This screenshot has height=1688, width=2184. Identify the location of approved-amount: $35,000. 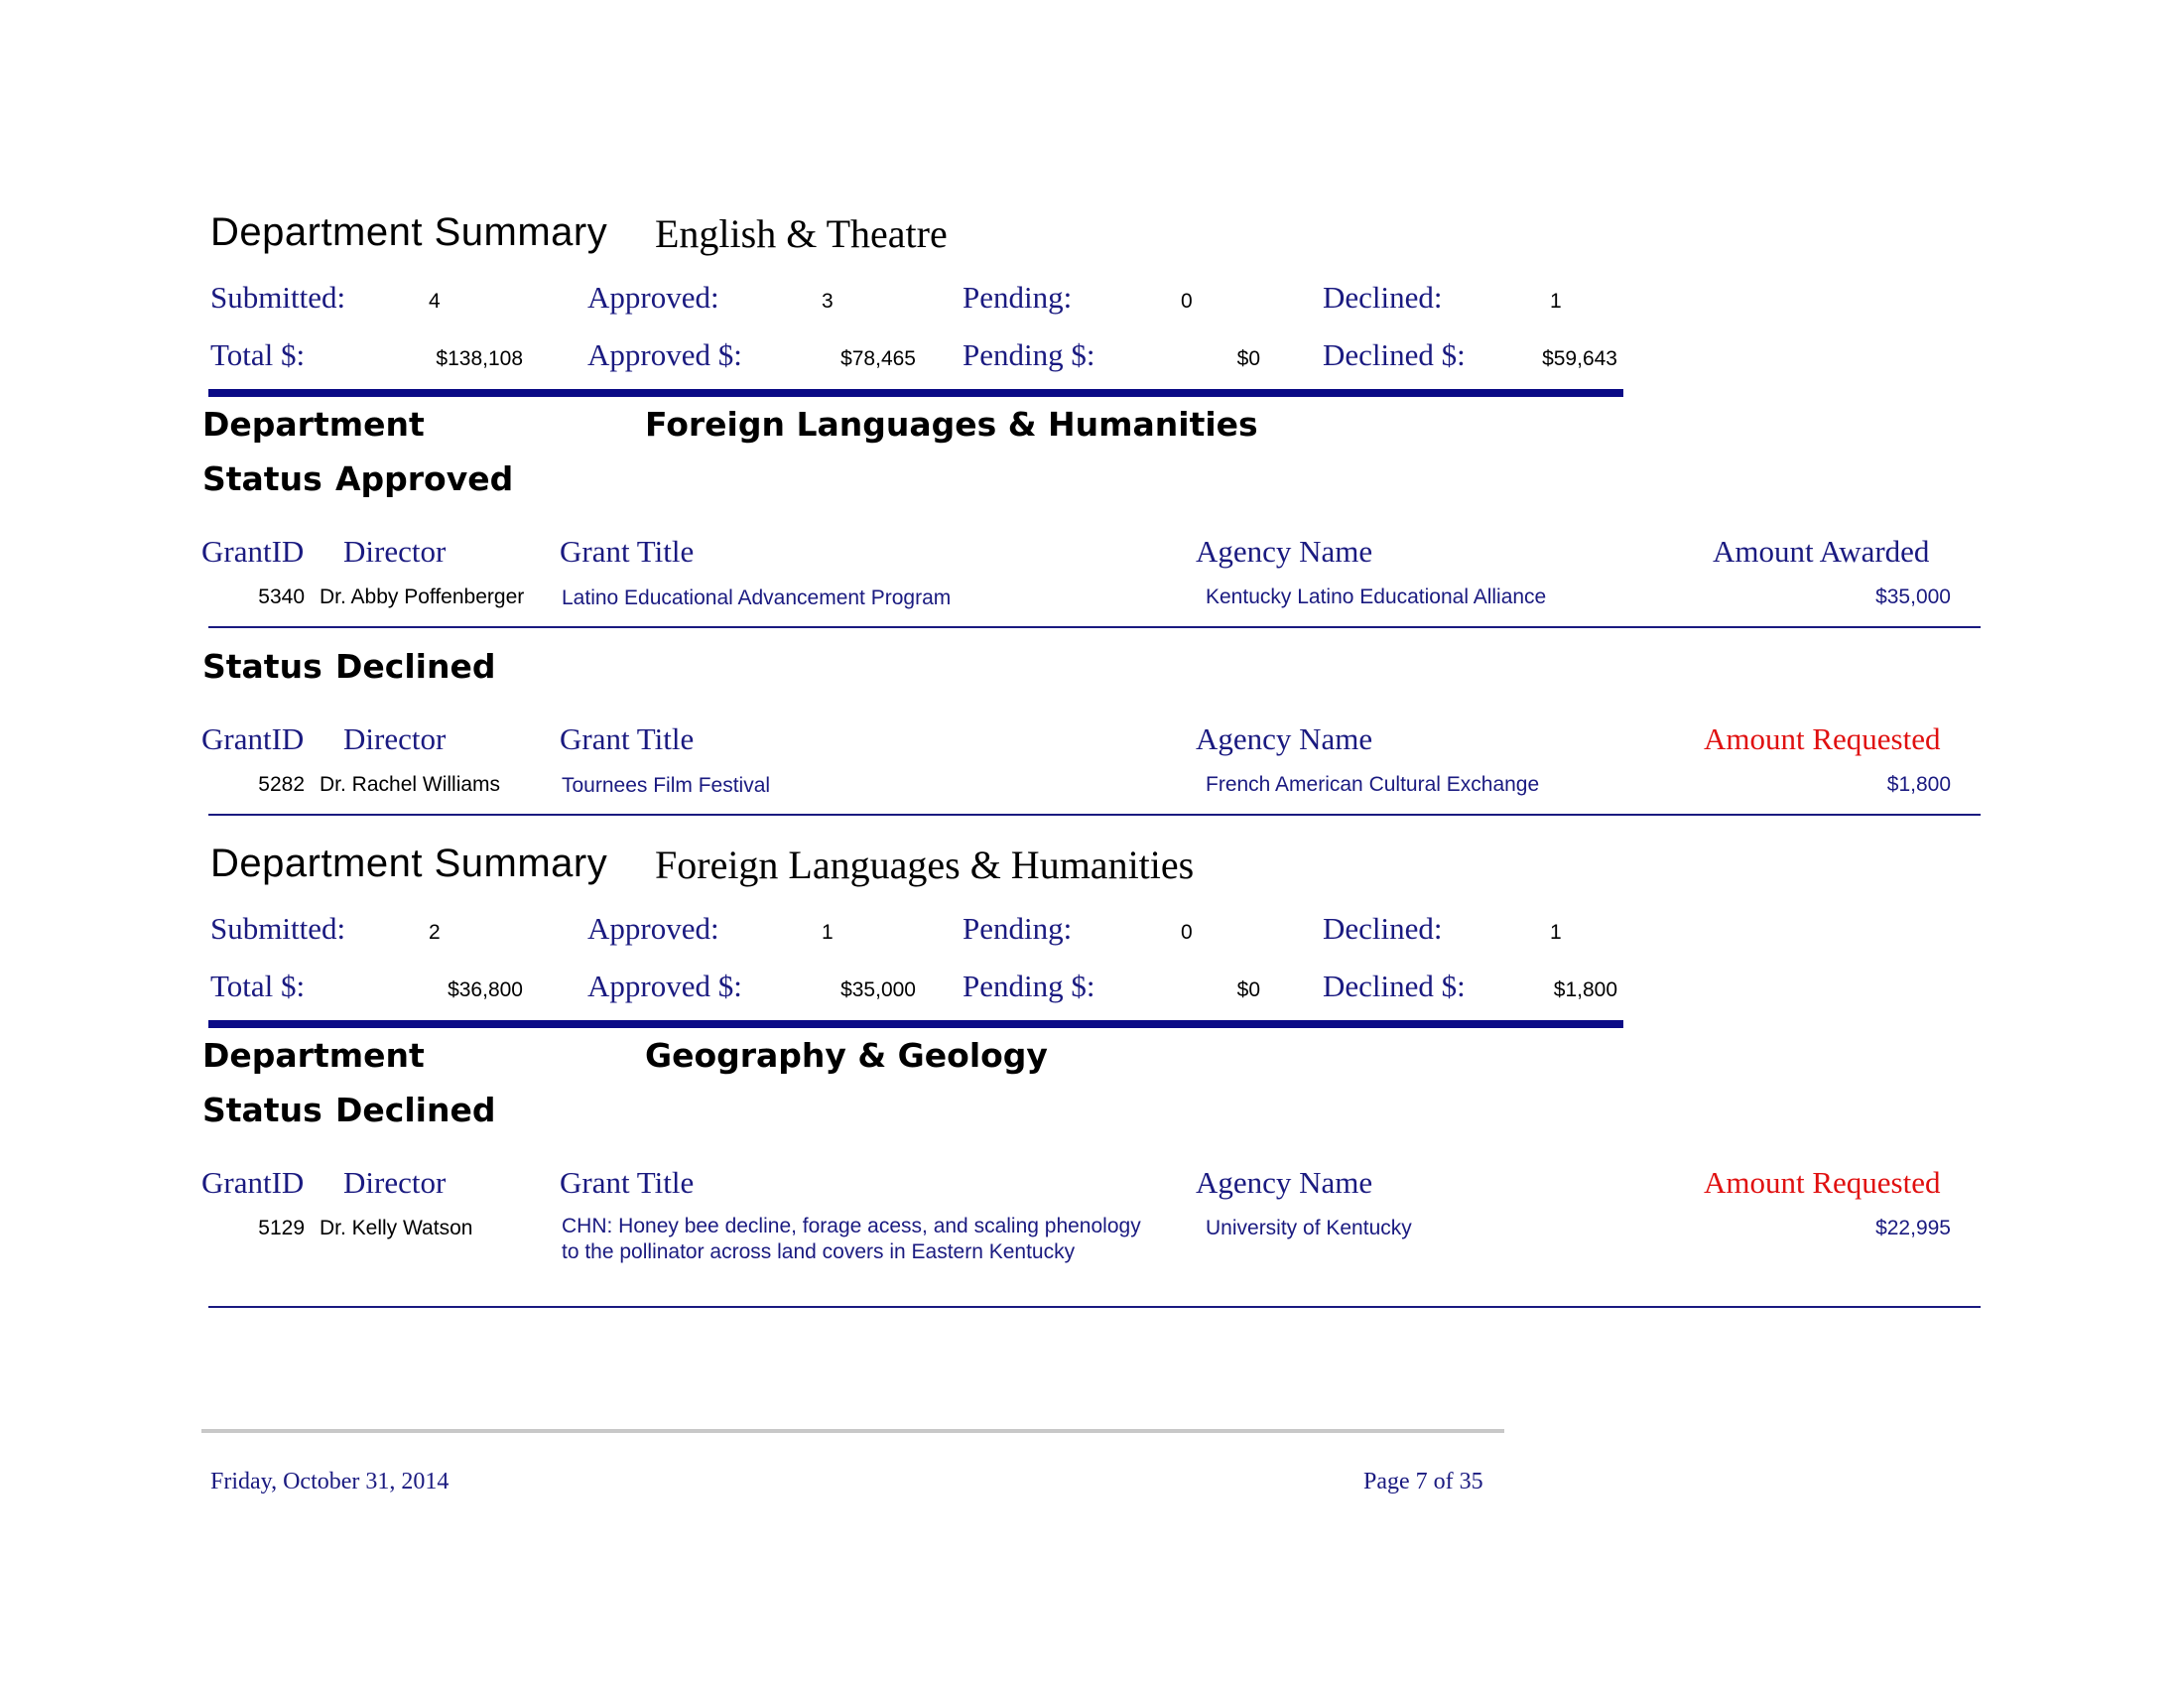
(878, 989).